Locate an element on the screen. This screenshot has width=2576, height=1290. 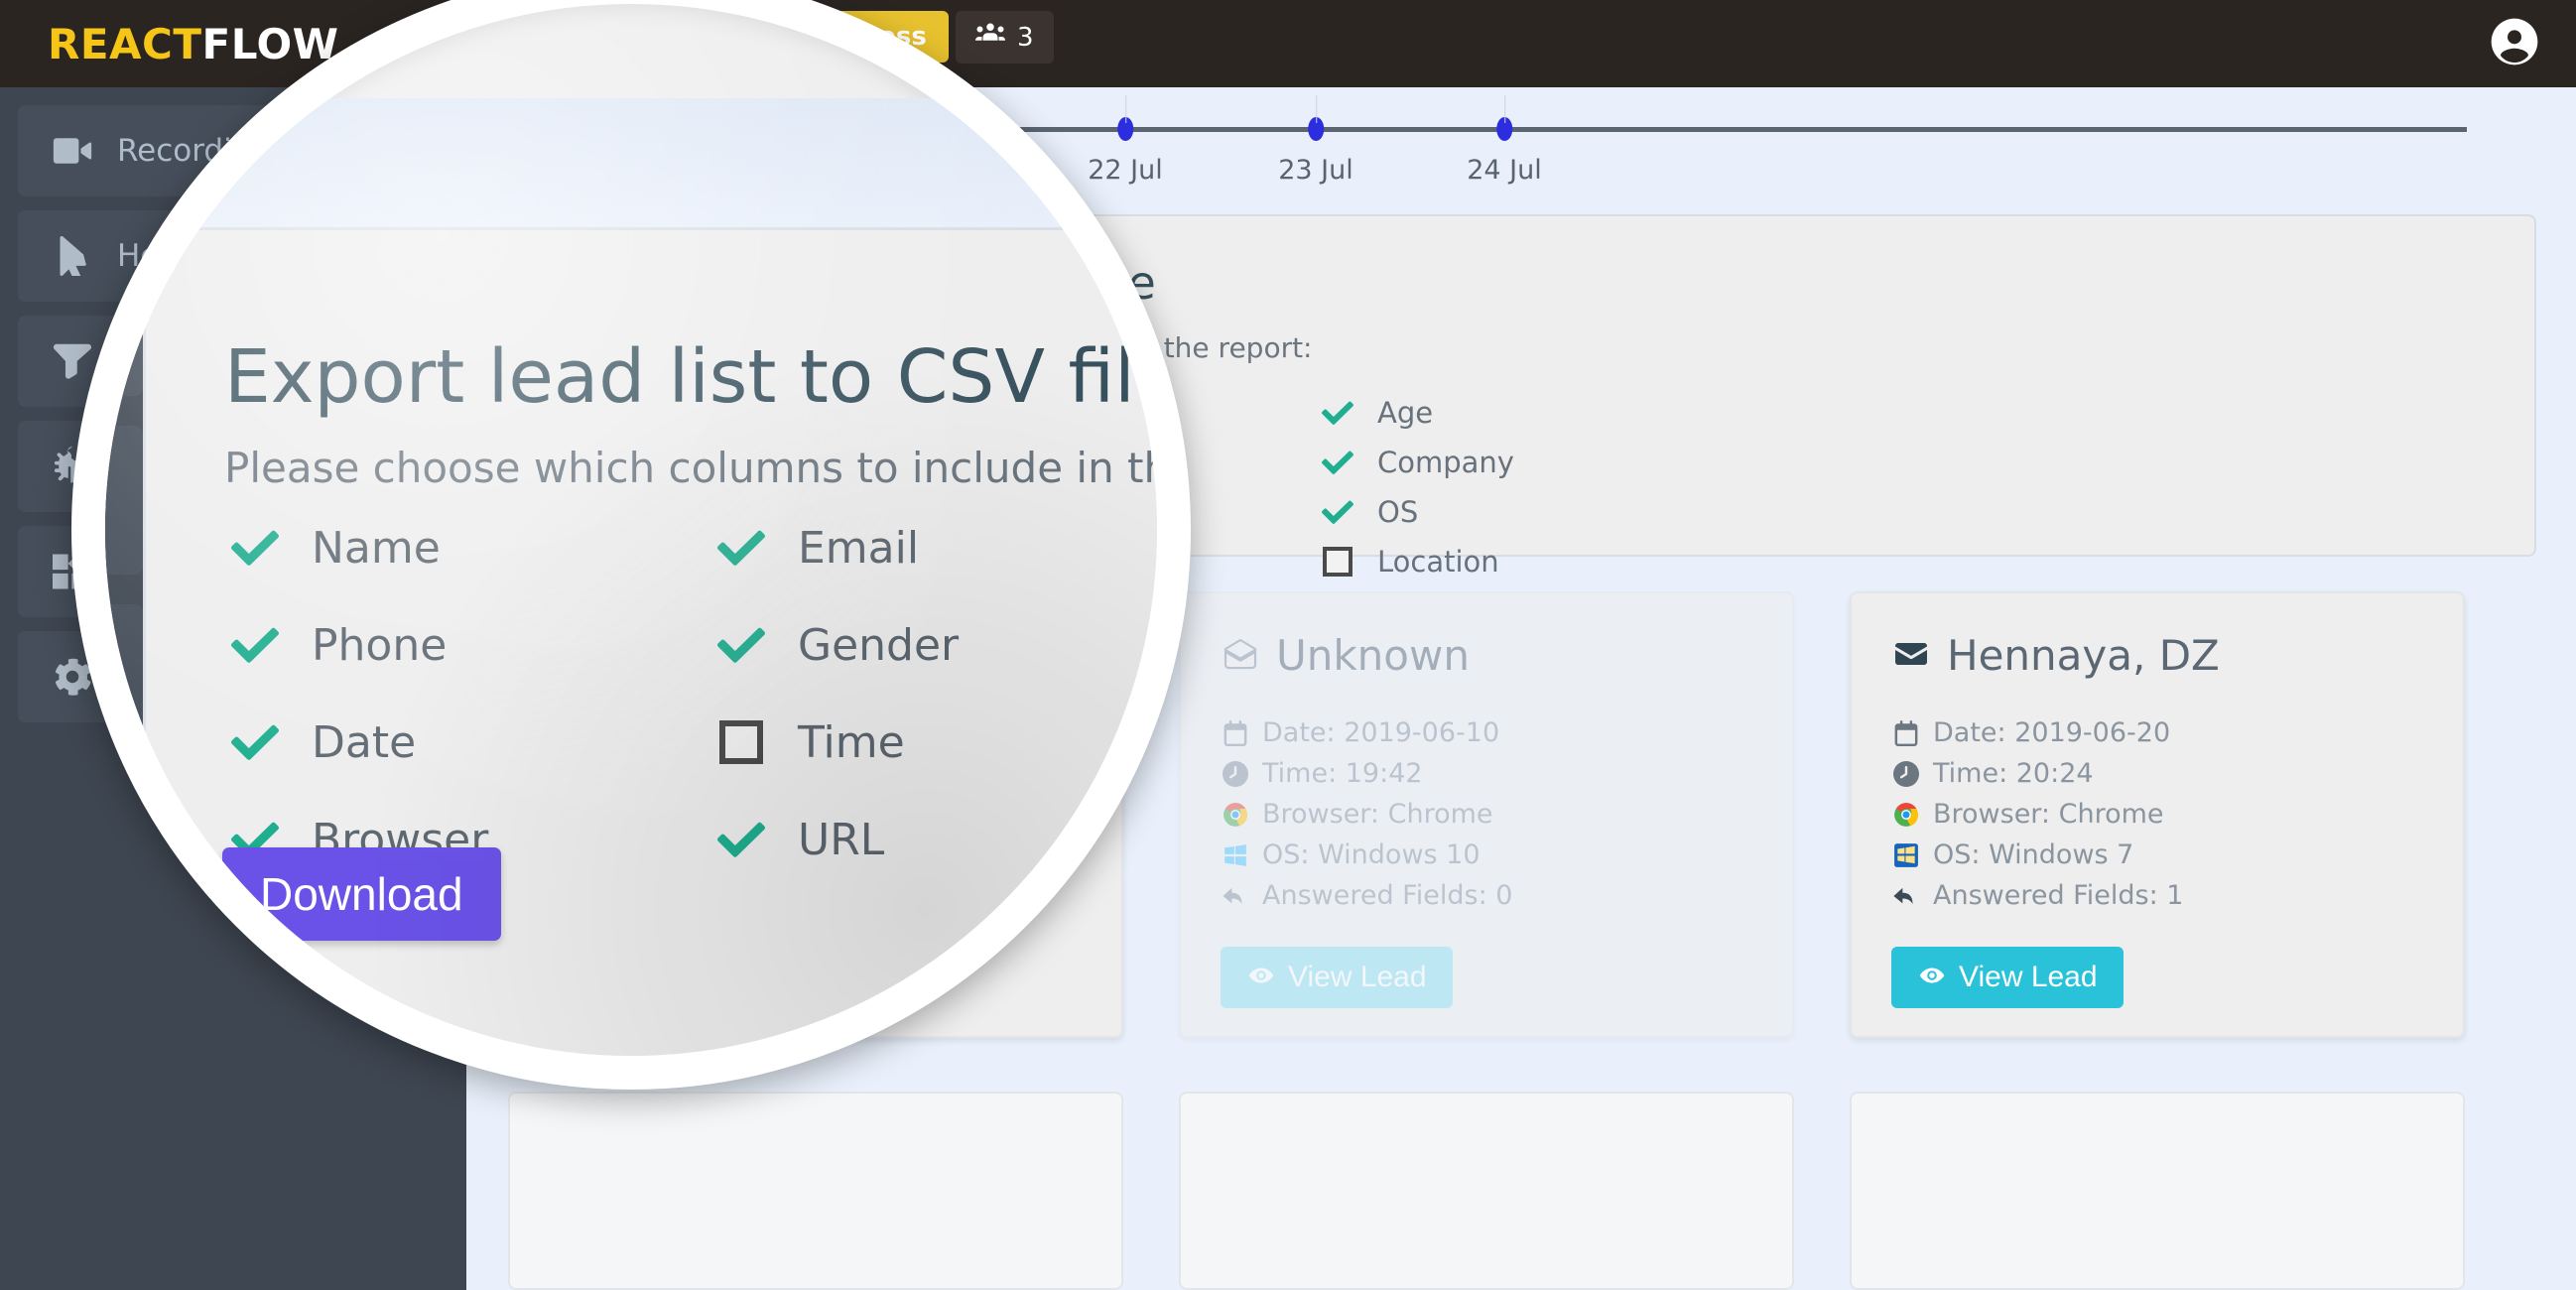
magnified-checkbox-row-phone: Phone is located at coordinates (356, 645).